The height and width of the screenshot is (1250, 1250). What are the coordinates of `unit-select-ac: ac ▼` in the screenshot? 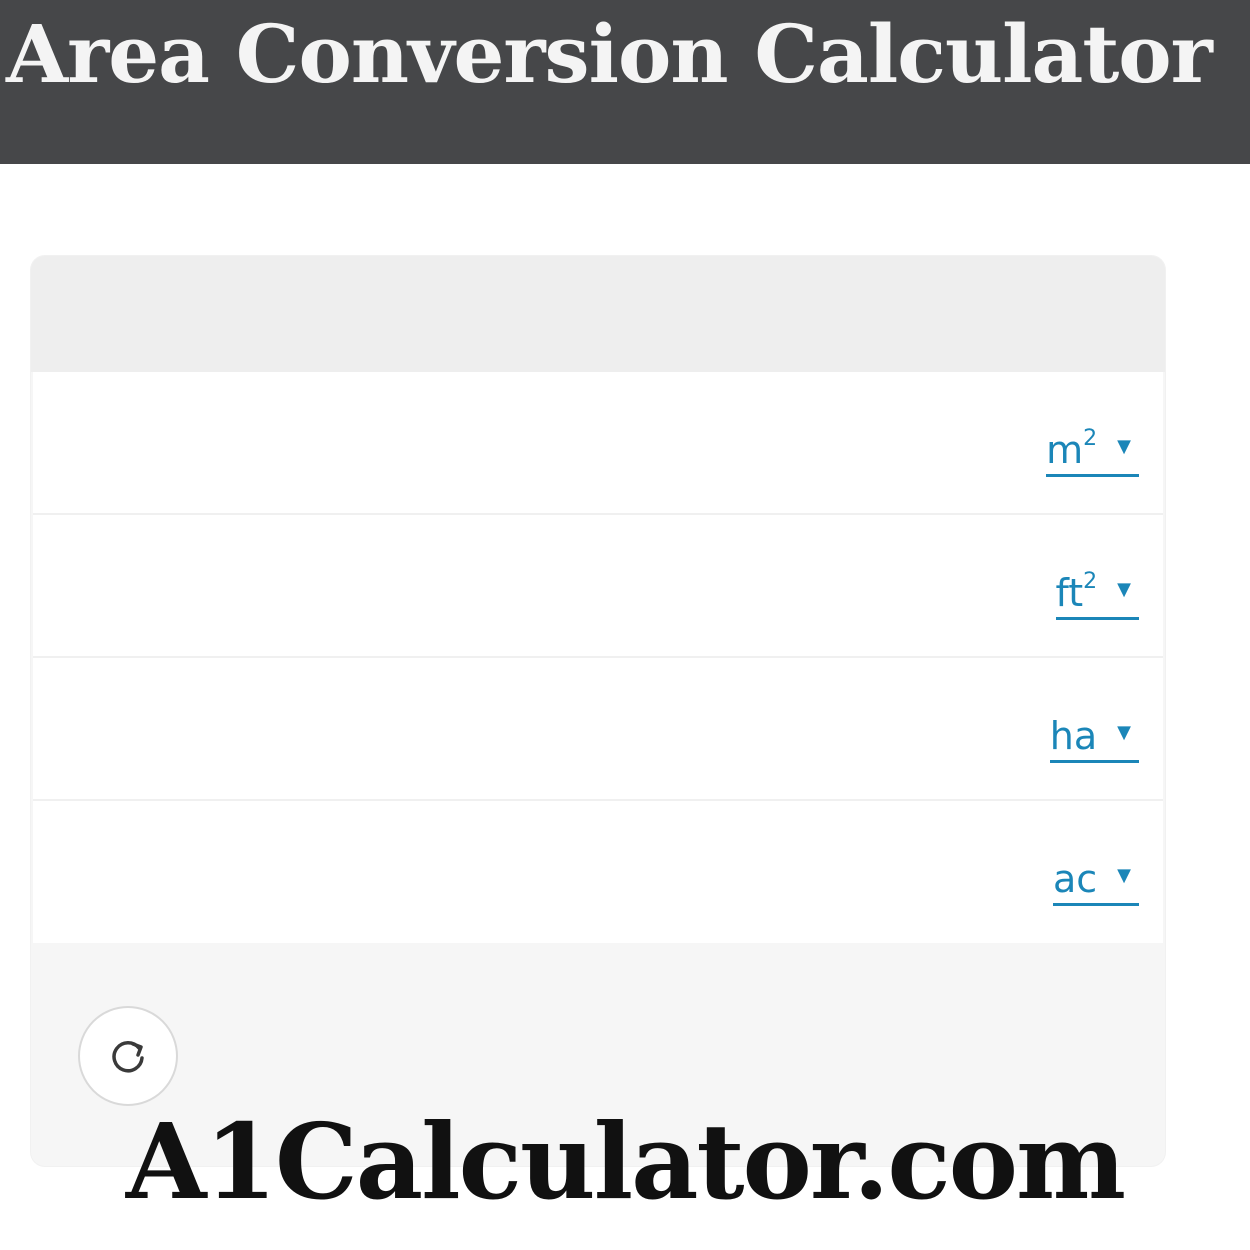 It's located at (1095, 875).